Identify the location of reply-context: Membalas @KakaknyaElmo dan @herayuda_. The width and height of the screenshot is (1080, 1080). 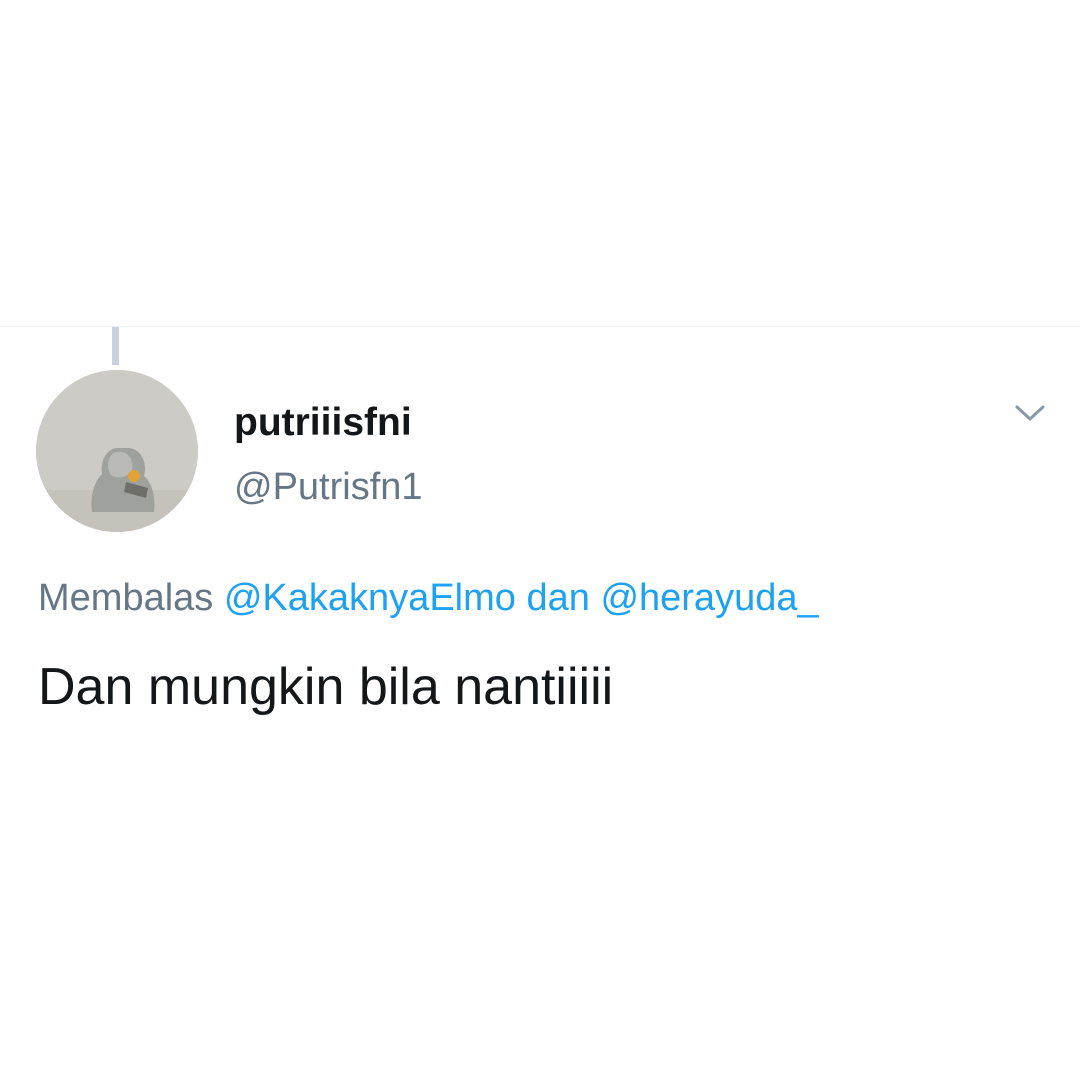
(428, 598).